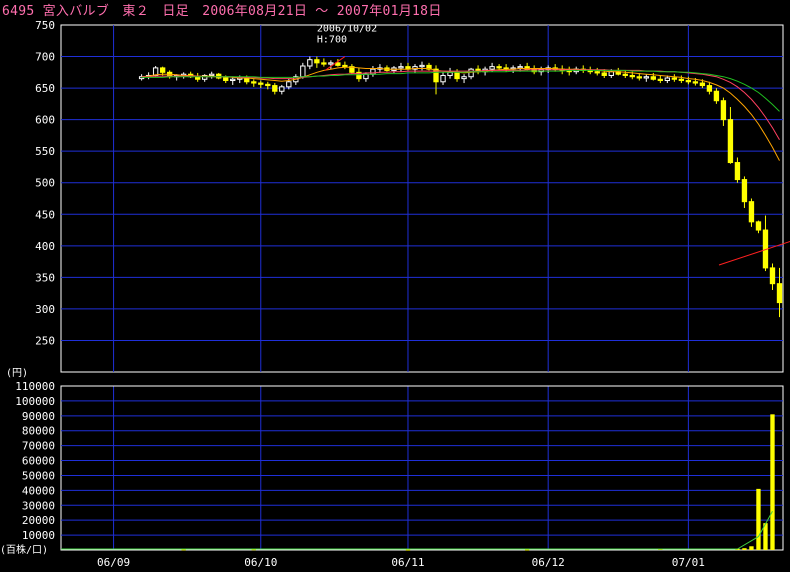  Describe the element at coordinates (45, 183) in the screenshot. I see `price-tick-label: 500` at that location.